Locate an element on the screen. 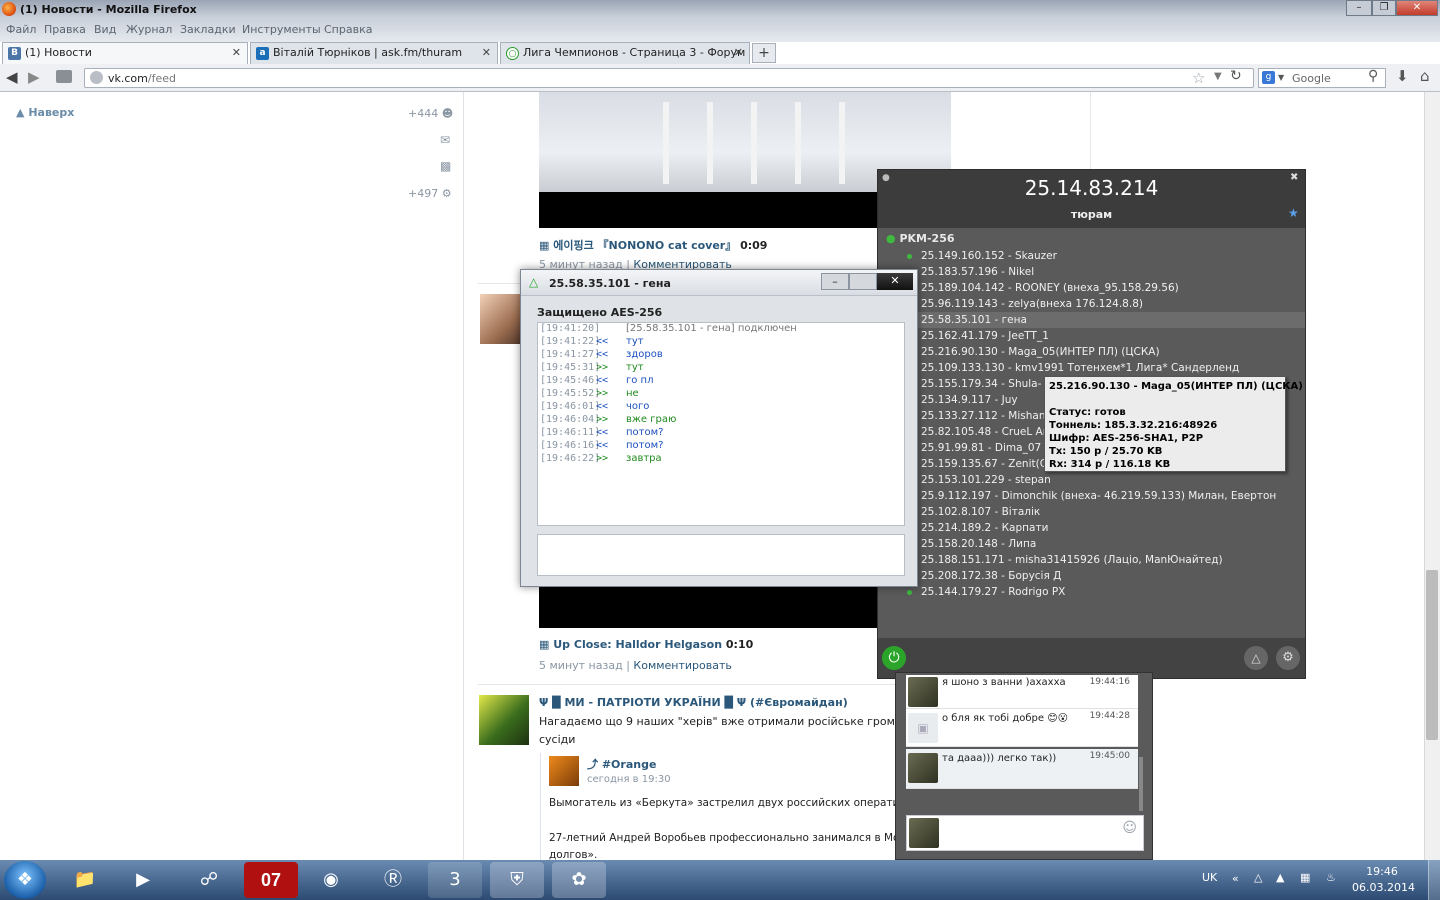 The image size is (1440, 900). mail-icon: ✉ is located at coordinates (445, 140).